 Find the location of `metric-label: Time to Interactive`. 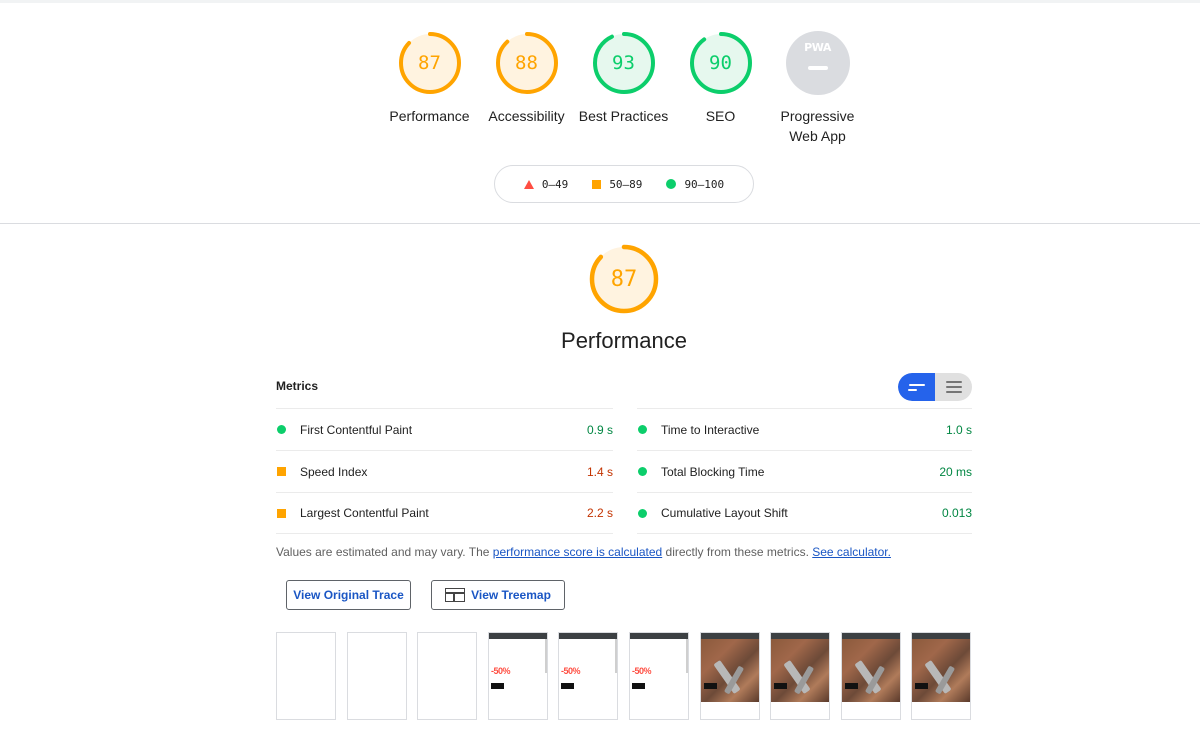

metric-label: Time to Interactive is located at coordinates (710, 429).